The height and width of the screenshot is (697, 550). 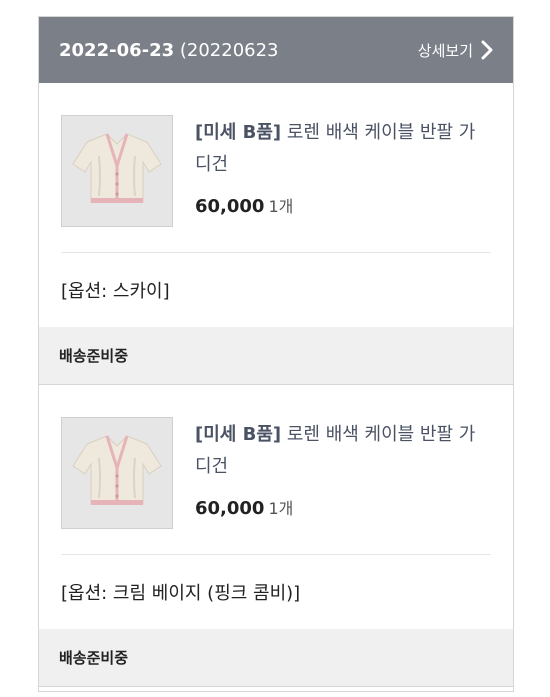 I want to click on order-number: (20220623, so click(x=226, y=50).